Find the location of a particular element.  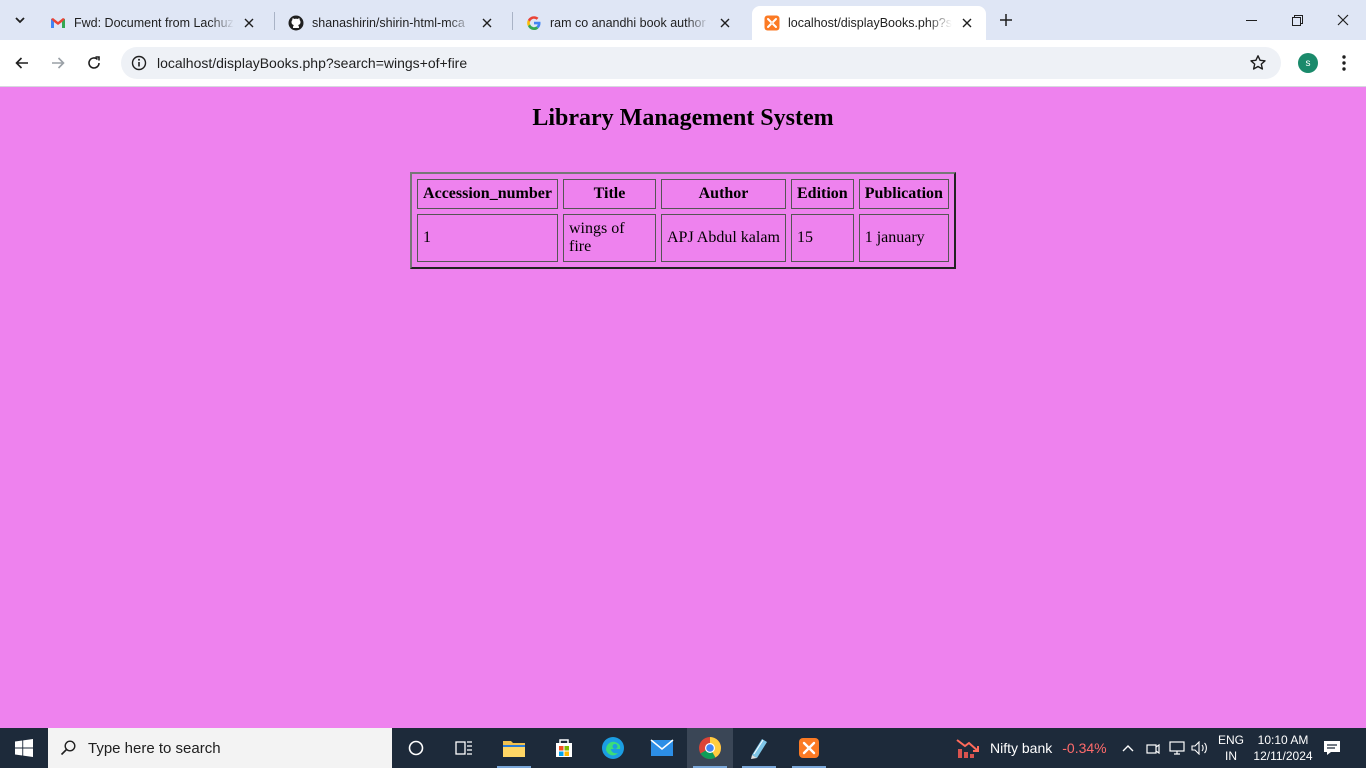

google-icon is located at coordinates (534, 23).